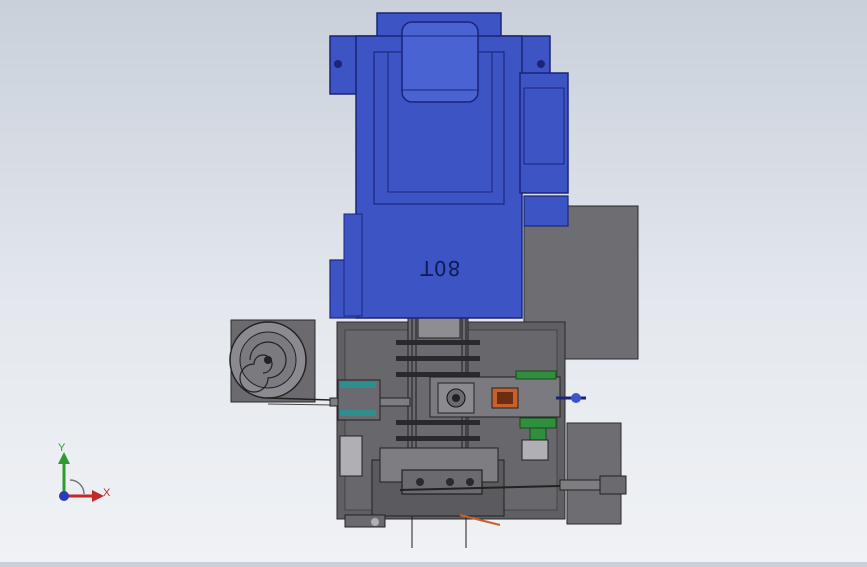 Image resolution: width=867 pixels, height=567 pixels. What do you see at coordinates (107, 493) in the screenshot?
I see `triad-x-label: X` at bounding box center [107, 493].